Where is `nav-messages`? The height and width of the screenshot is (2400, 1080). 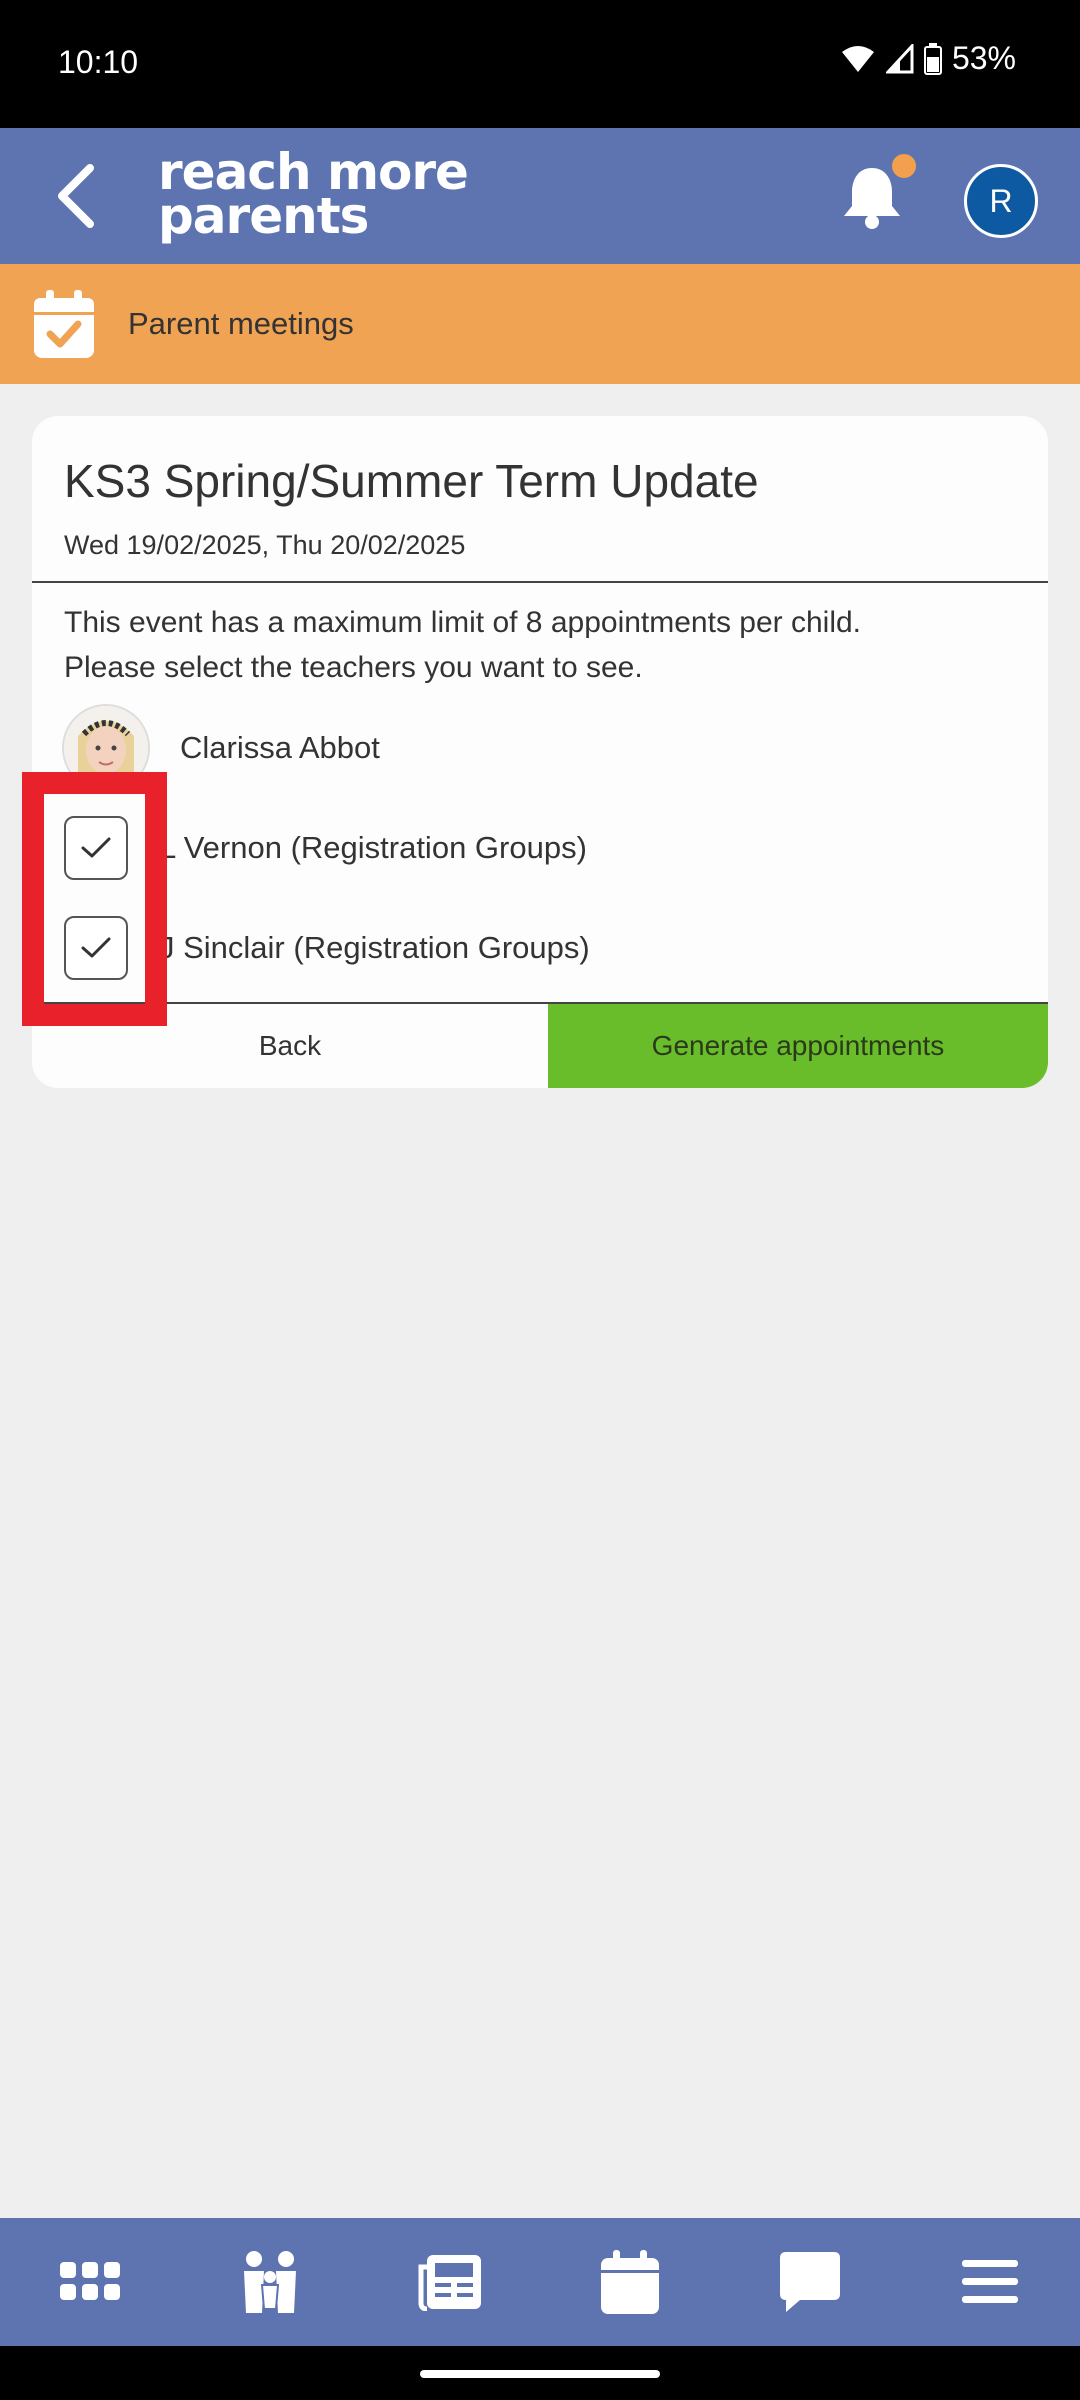
nav-messages is located at coordinates (810, 2282).